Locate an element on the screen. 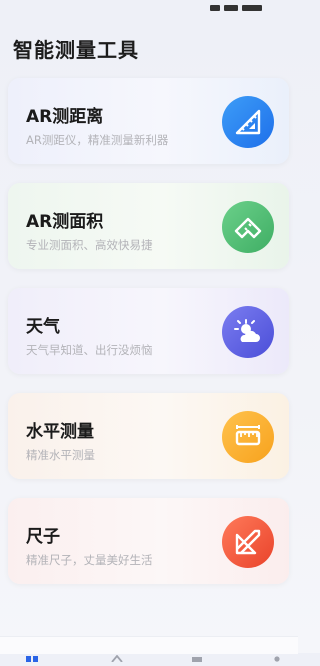 The width and height of the screenshot is (320, 666). ruler-icon is located at coordinates (248, 542).